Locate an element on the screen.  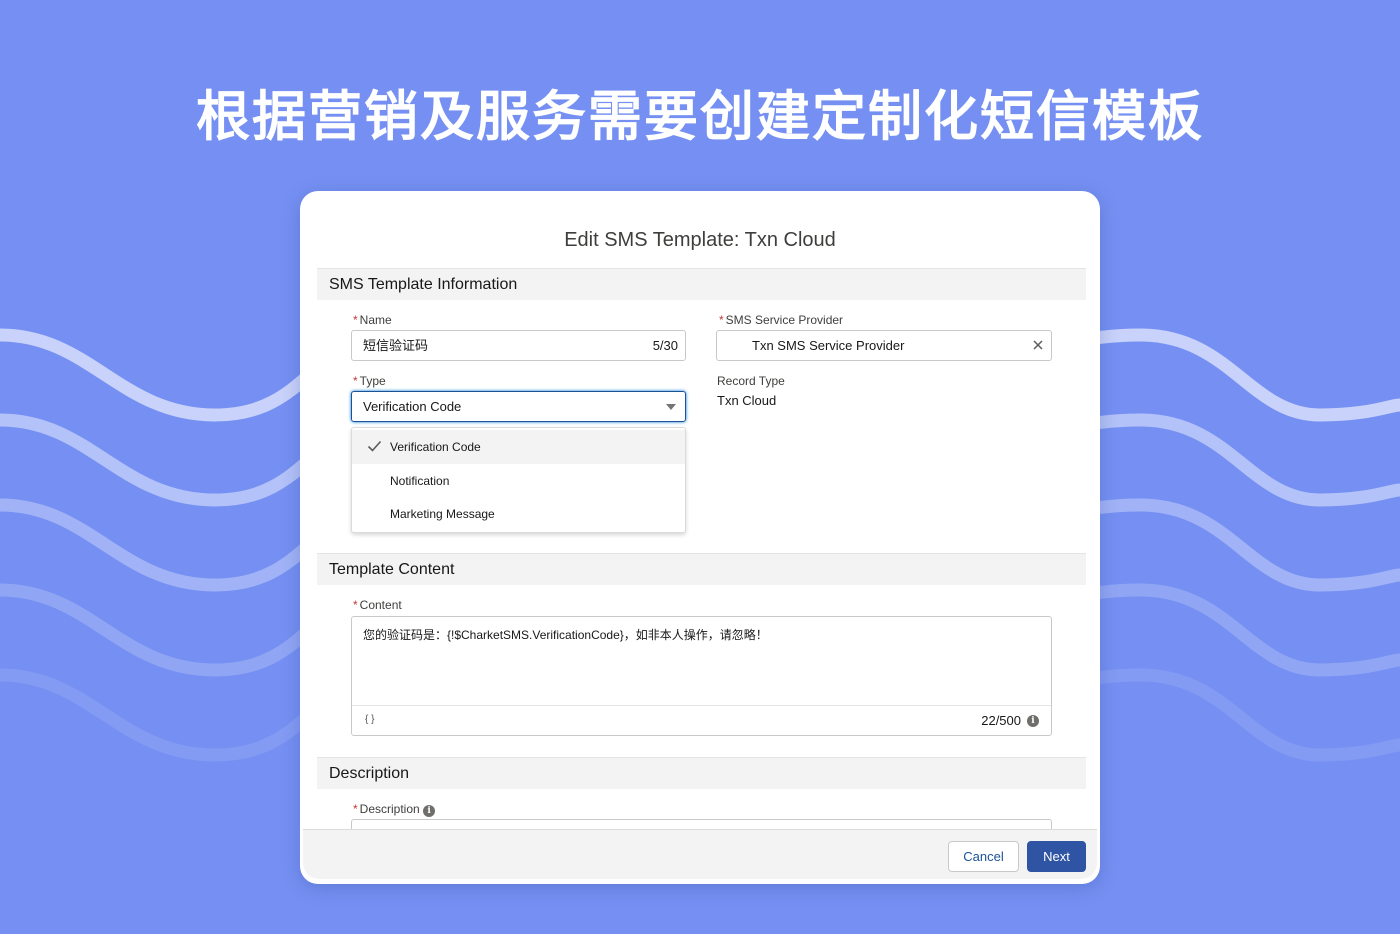
check-icon is located at coordinates (374, 446).